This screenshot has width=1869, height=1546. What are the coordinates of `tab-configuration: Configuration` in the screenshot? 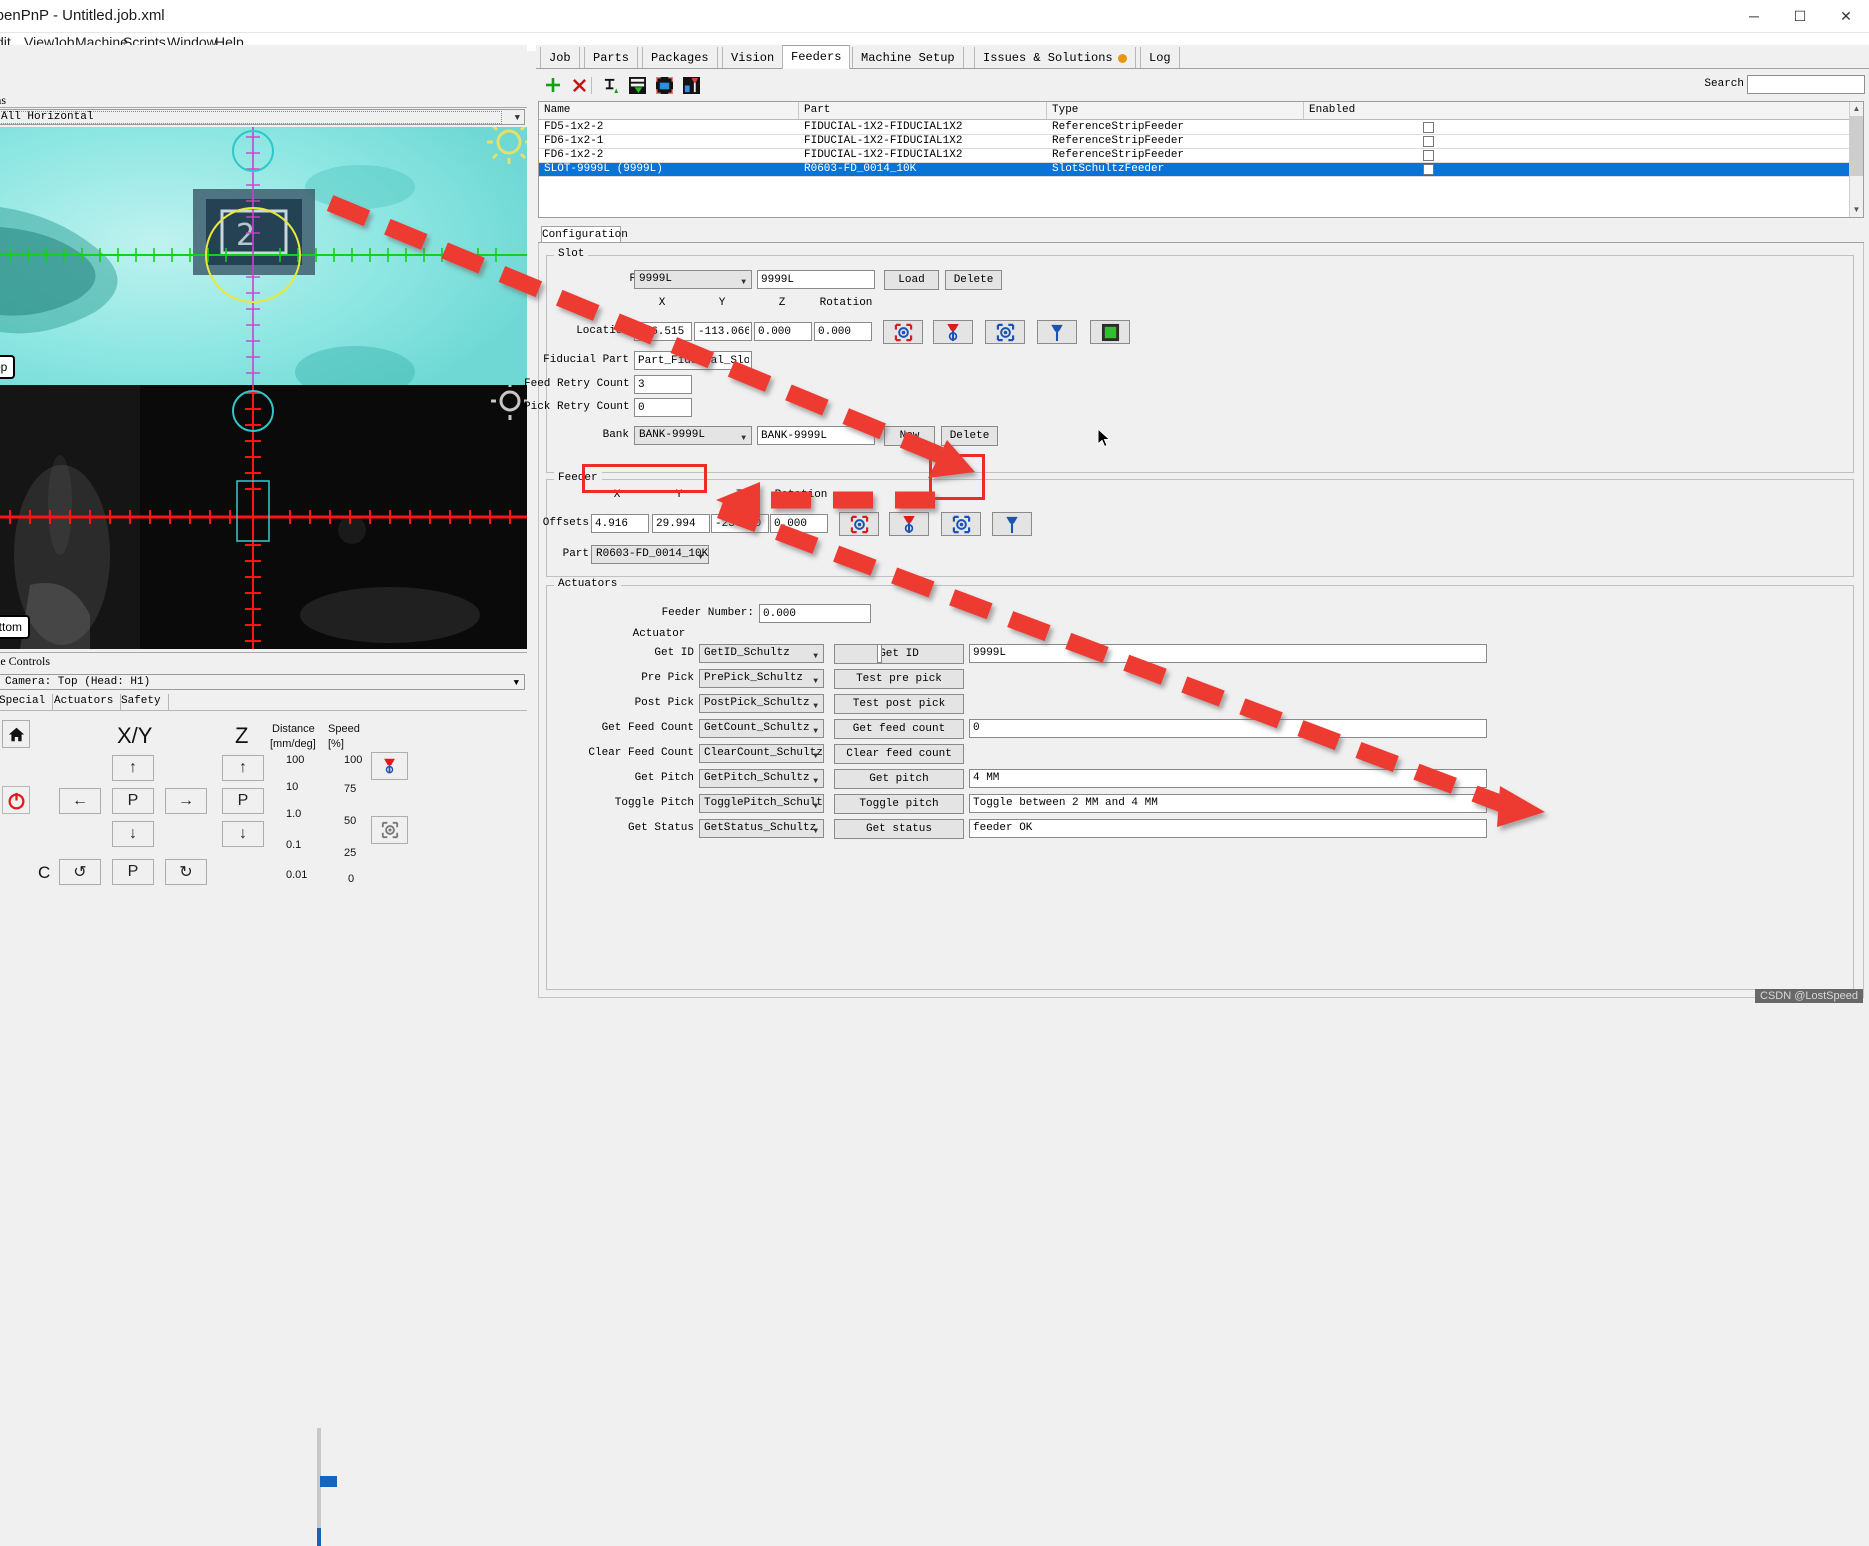 It's located at (584, 234).